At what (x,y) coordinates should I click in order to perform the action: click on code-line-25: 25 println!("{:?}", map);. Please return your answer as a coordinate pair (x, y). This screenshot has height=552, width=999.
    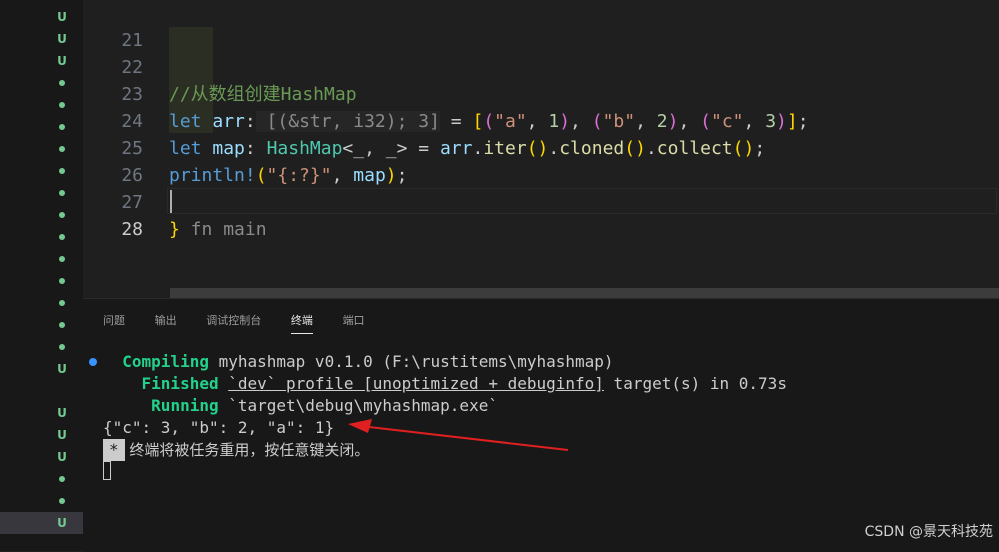
    Looking at the image, I should click on (541, 147).